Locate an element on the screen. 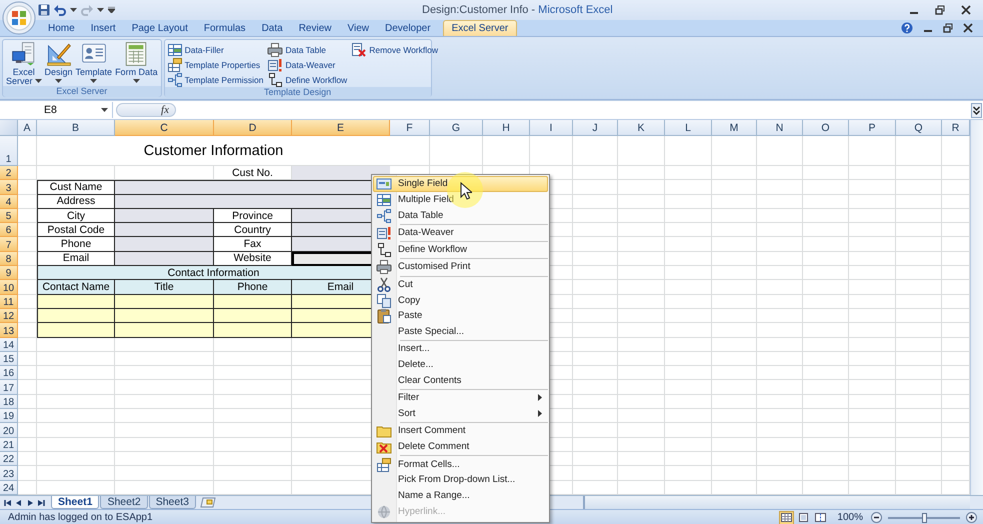  column-header: L is located at coordinates (688, 128).